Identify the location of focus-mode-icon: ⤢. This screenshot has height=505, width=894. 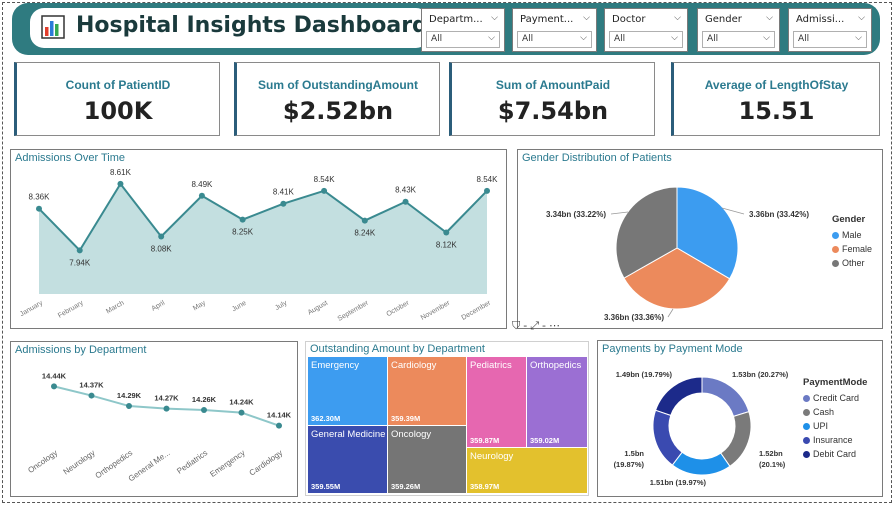
(534, 325).